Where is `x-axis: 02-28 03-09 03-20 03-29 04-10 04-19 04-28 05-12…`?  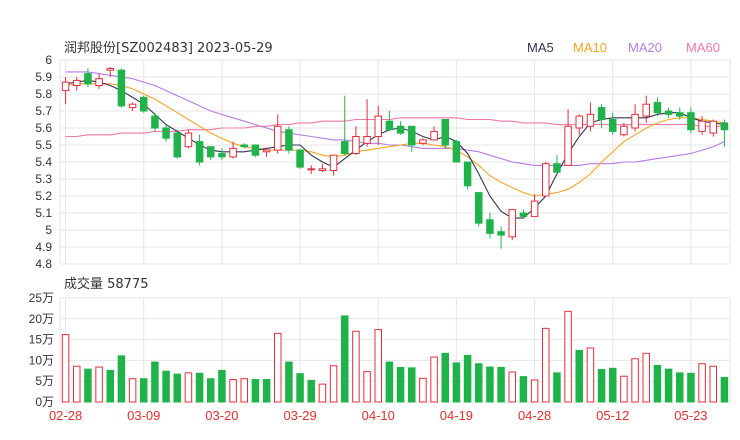
x-axis: 02-28 03-09 03-20 03-29 04-10 04-19 04-28 05-12… is located at coordinates (378, 415).